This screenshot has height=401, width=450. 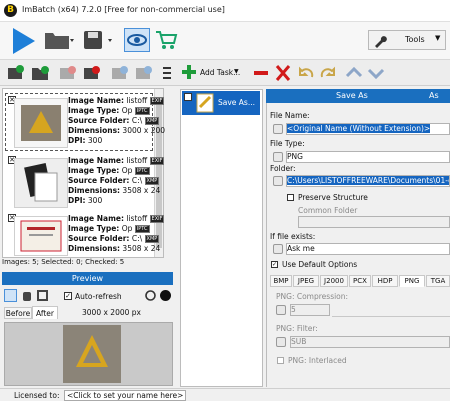 What do you see at coordinates (368, 249) in the screenshot?
I see `if-exists-select: Ask me` at bounding box center [368, 249].